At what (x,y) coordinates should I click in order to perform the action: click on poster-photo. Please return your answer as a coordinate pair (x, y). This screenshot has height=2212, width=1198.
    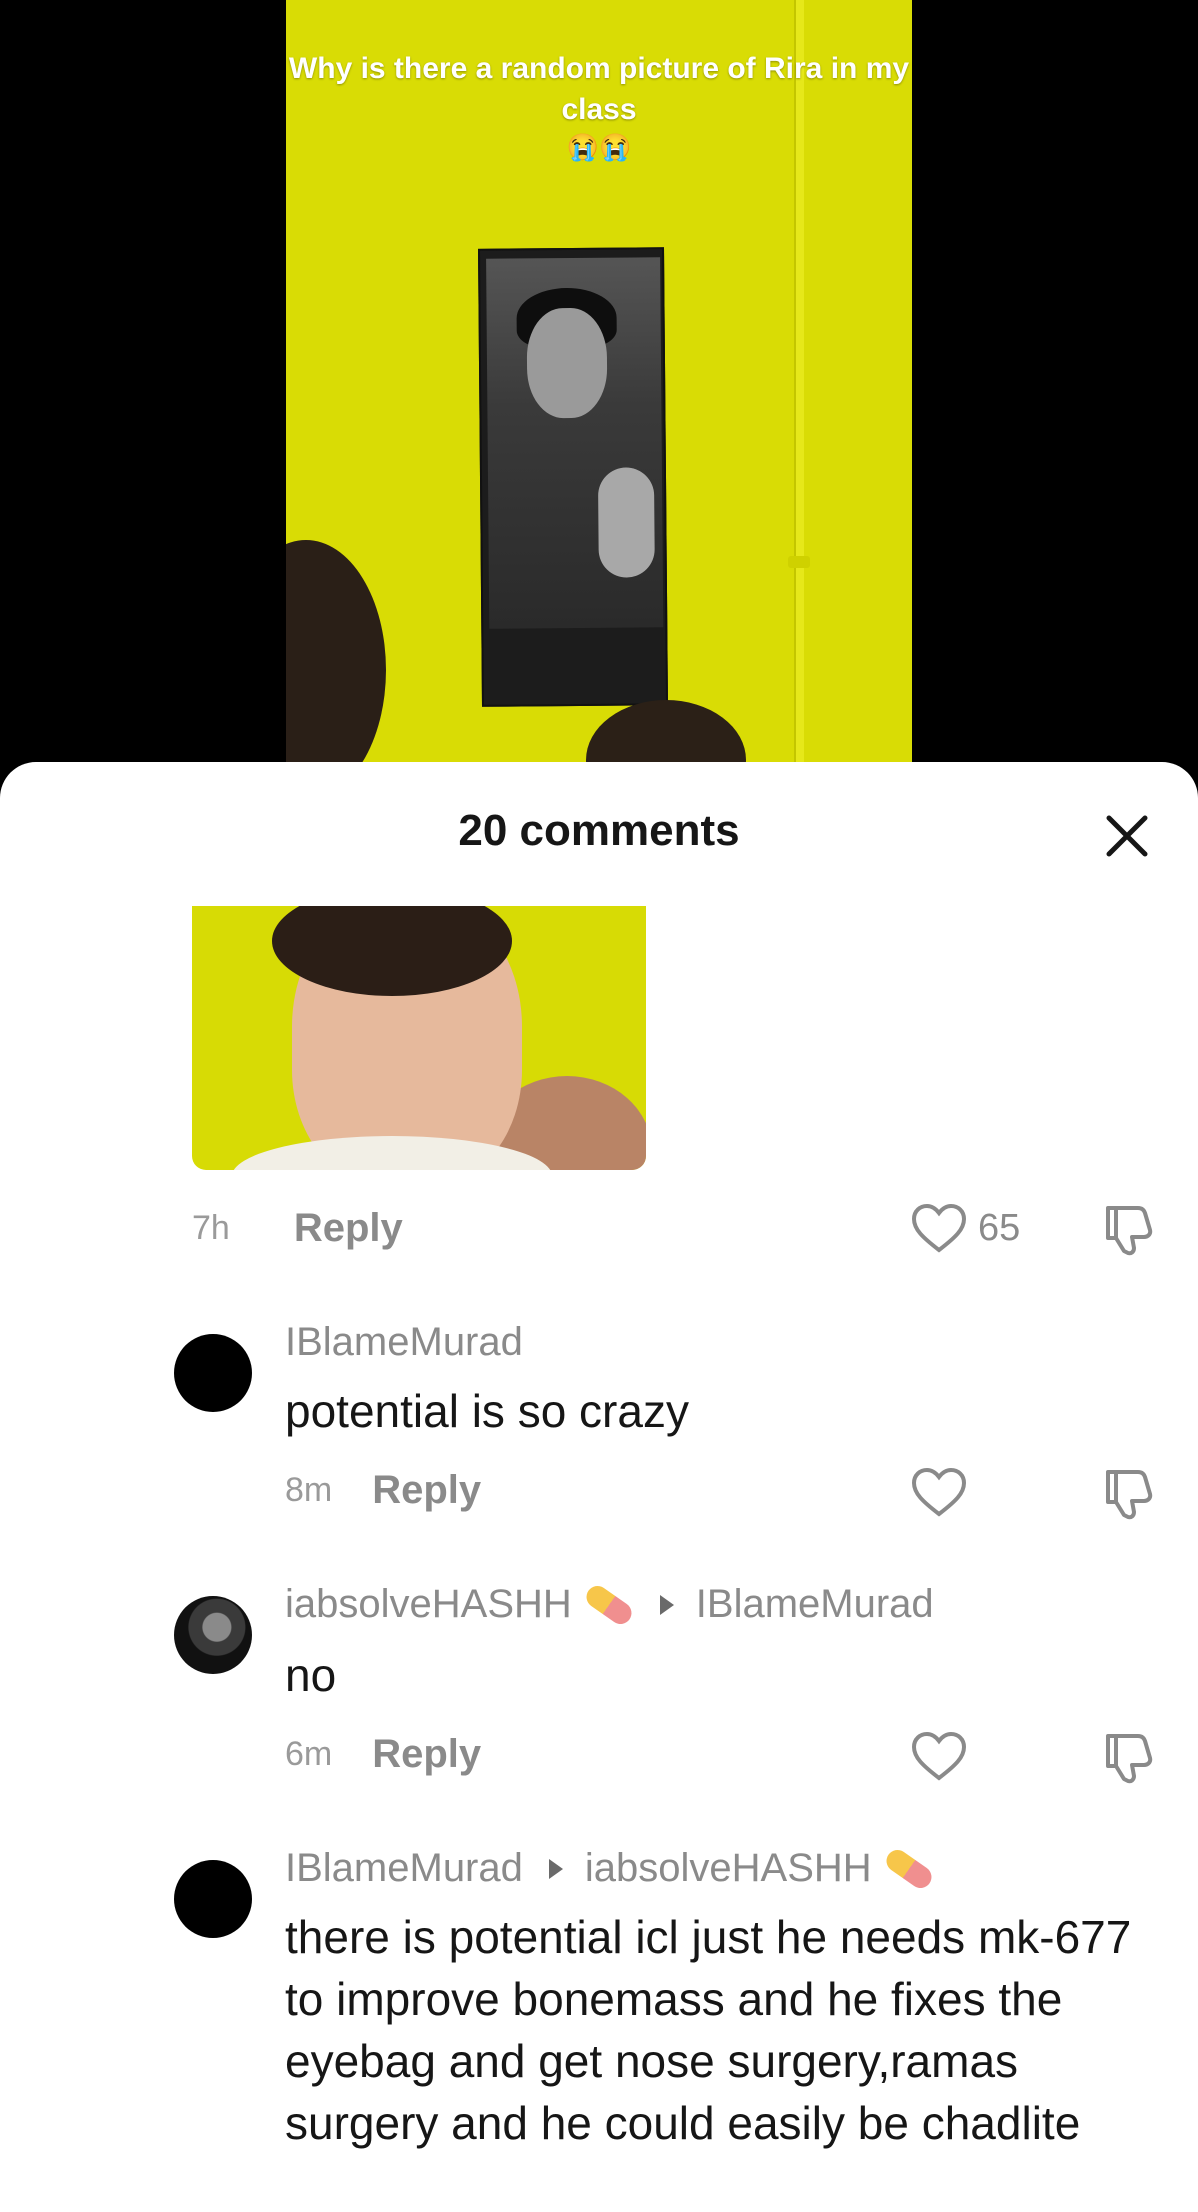
    Looking at the image, I should click on (575, 443).